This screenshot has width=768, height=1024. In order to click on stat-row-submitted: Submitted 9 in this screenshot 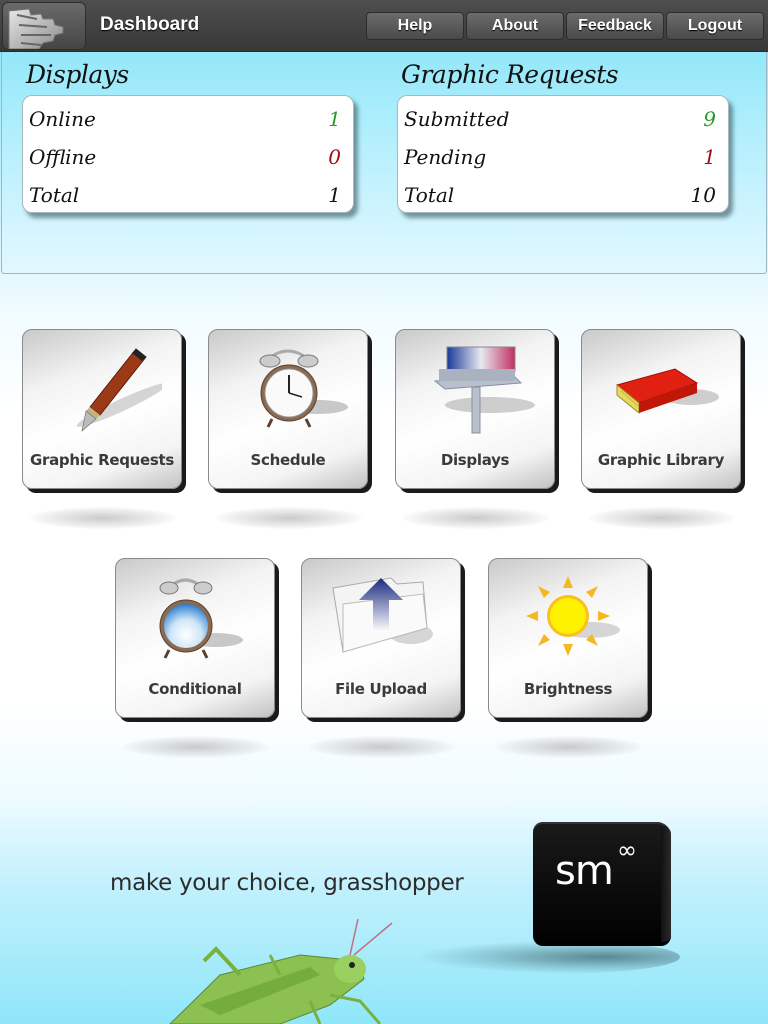, I will do `click(560, 119)`.